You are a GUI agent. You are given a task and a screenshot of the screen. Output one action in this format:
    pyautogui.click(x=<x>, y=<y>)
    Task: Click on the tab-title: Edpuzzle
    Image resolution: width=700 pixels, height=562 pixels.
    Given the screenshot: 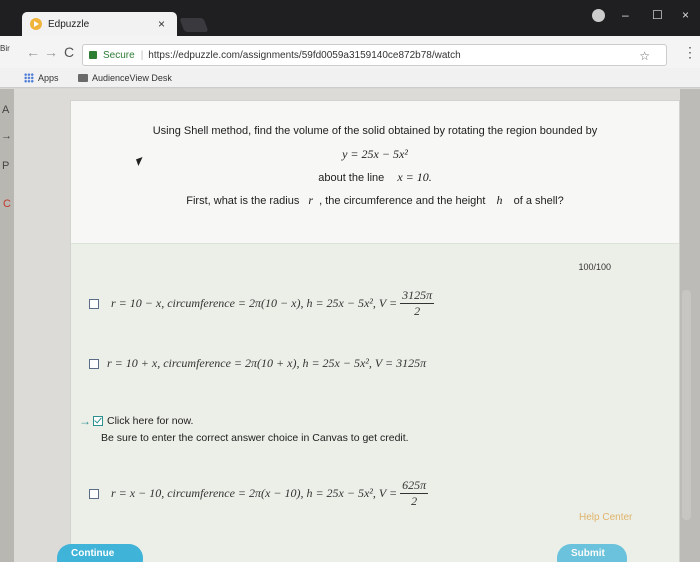 What is the action you would take?
    pyautogui.click(x=69, y=24)
    